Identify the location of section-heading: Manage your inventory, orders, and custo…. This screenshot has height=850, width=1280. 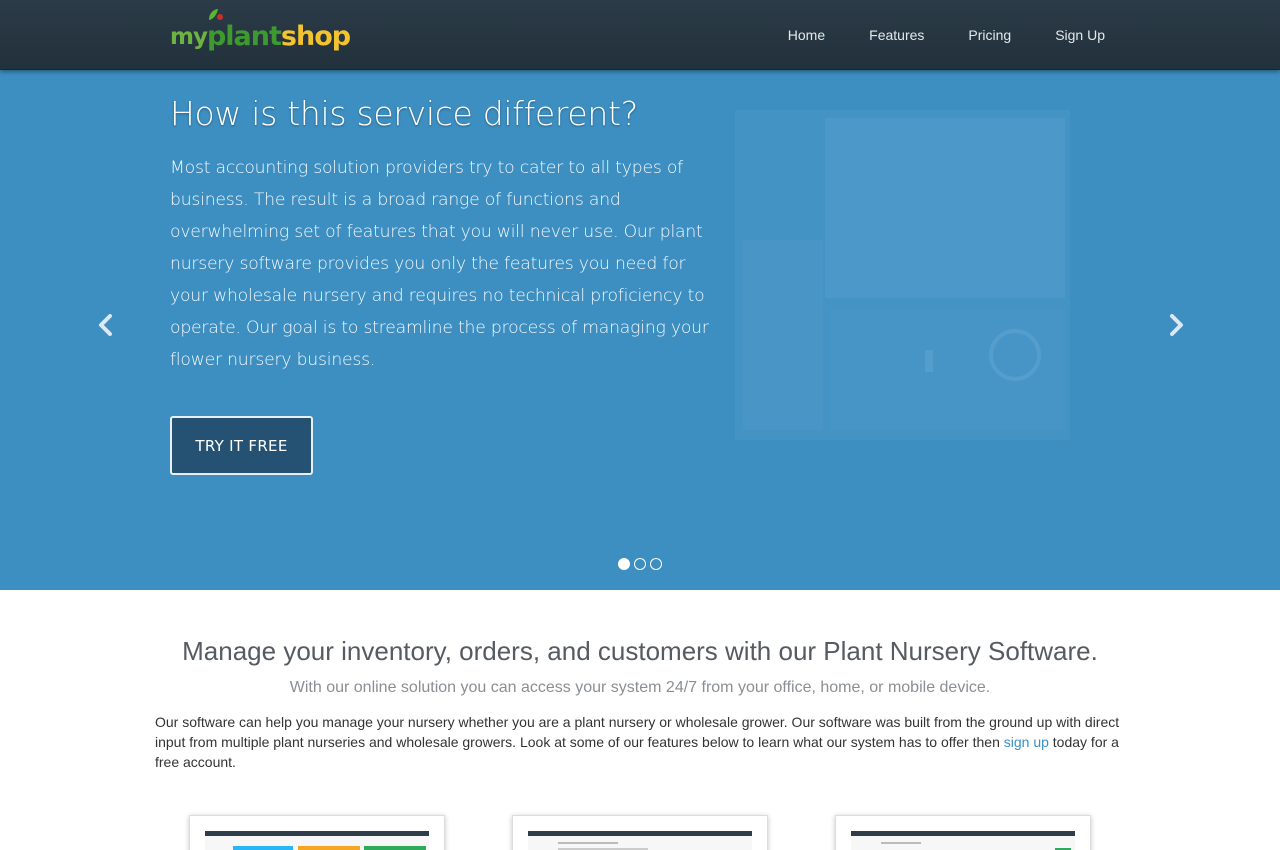
(640, 651).